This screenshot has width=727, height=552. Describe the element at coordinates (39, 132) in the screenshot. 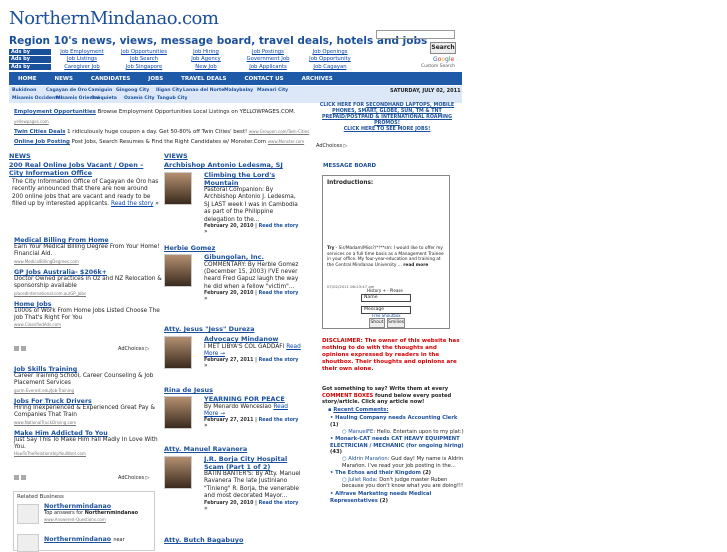

I see `promo-title: Twin Cities Deals` at that location.